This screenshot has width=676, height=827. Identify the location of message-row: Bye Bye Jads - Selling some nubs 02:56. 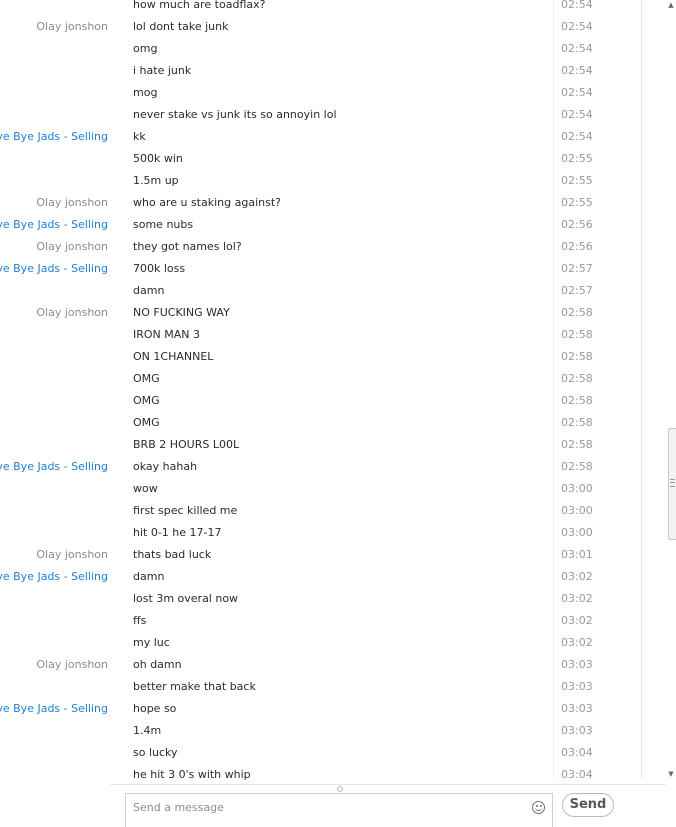
(333, 225).